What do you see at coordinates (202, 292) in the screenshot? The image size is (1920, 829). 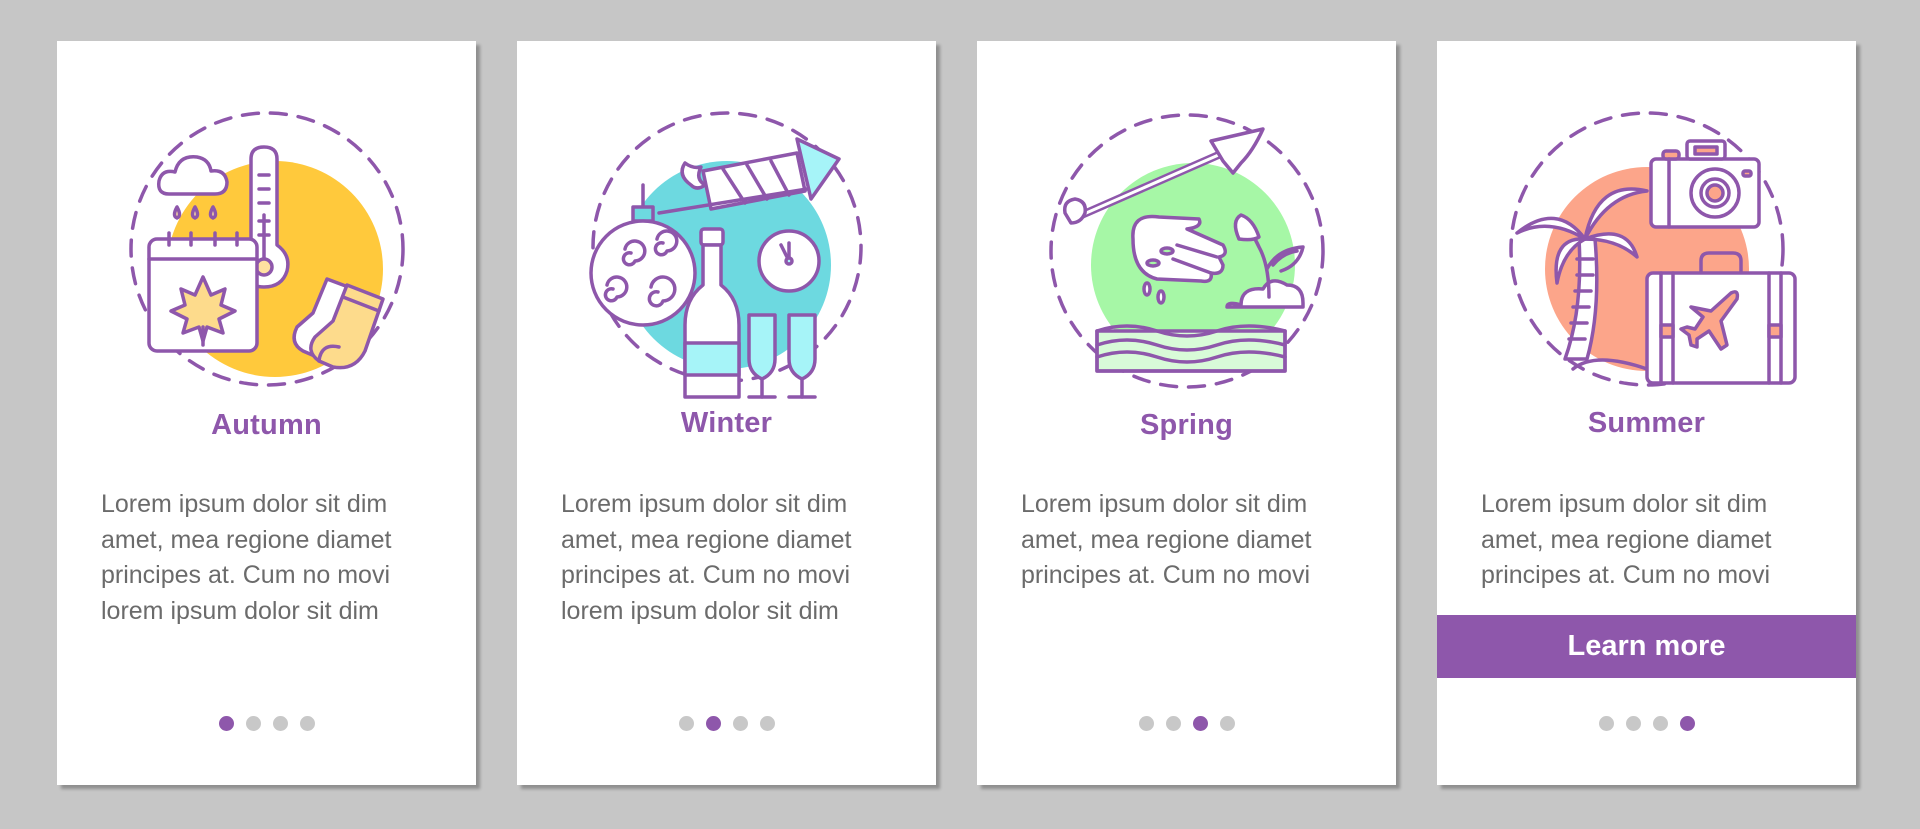 I see `calendar-leaf-icon` at bounding box center [202, 292].